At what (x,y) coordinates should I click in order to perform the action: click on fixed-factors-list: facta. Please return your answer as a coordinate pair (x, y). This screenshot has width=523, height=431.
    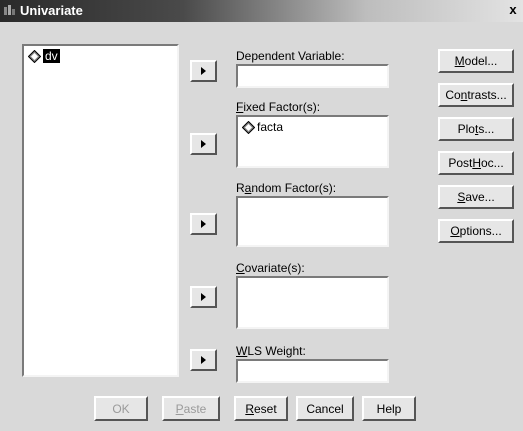
    Looking at the image, I should click on (312, 141).